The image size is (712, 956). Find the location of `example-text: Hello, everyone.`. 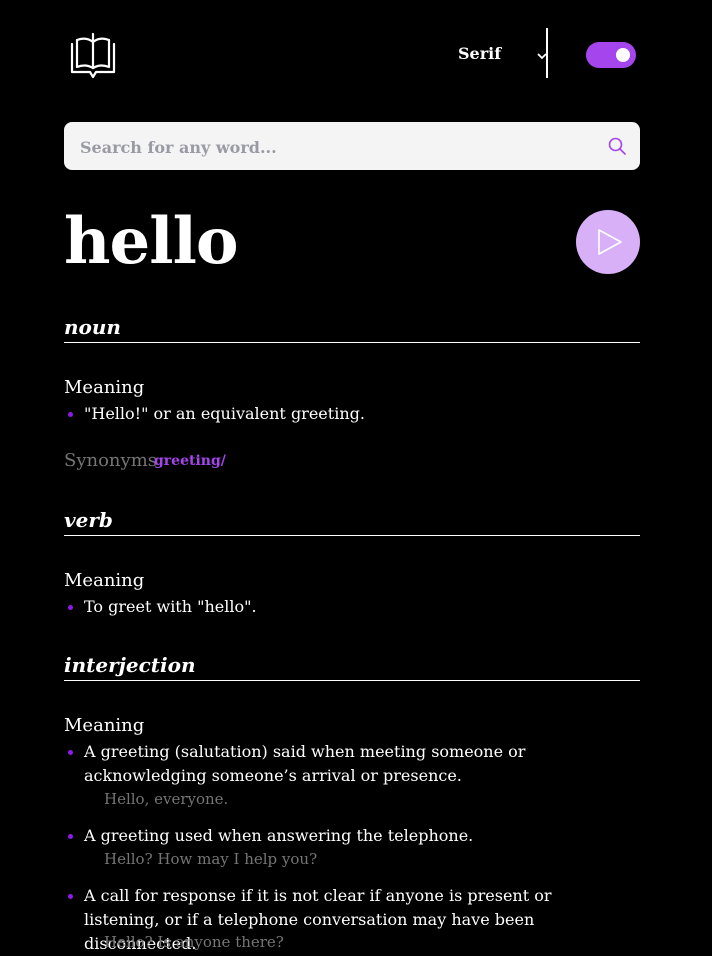

example-text: Hello, everyone. is located at coordinates (166, 799).